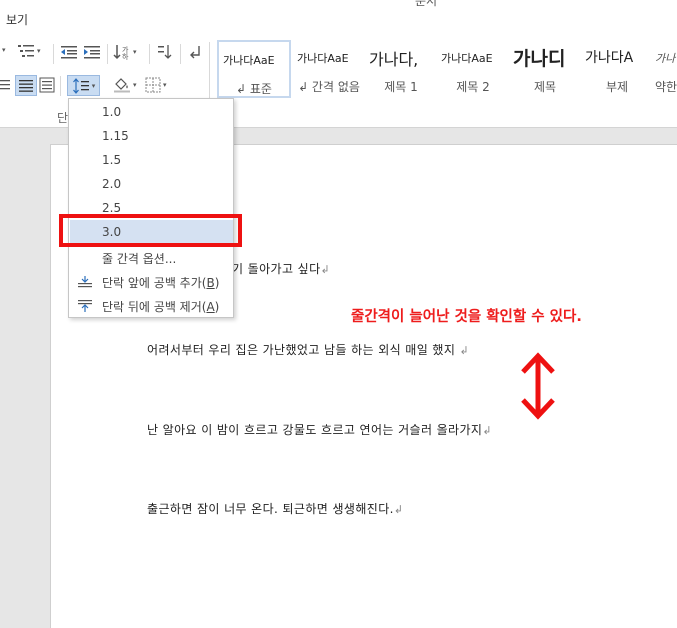 The width and height of the screenshot is (677, 628). What do you see at coordinates (153, 85) in the screenshot?
I see `borders-icon` at bounding box center [153, 85].